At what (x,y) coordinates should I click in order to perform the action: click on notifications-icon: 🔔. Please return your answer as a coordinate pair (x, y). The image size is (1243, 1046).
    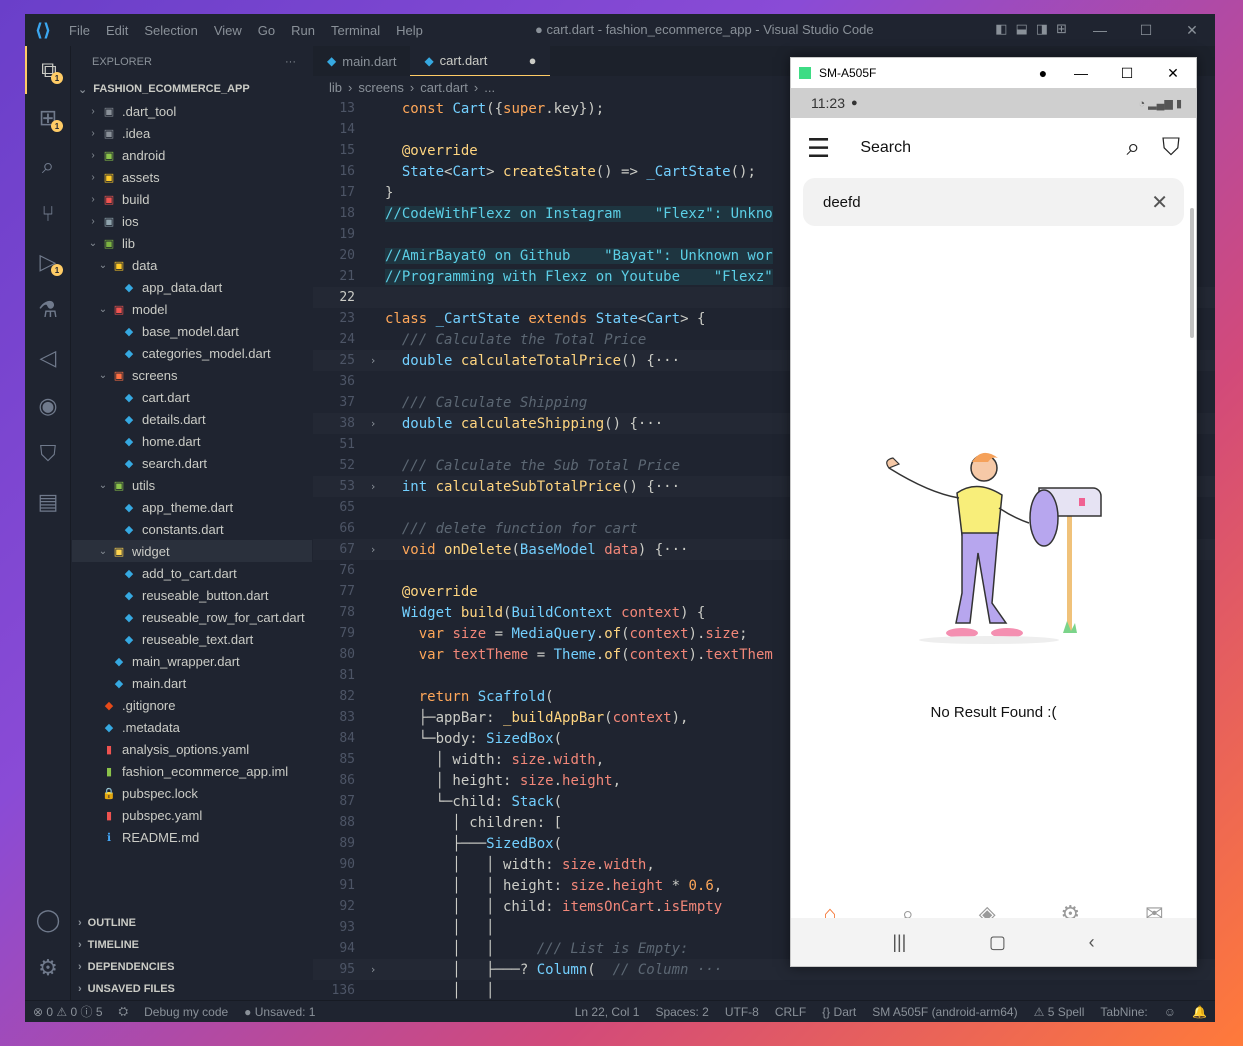
    Looking at the image, I should click on (1199, 1012).